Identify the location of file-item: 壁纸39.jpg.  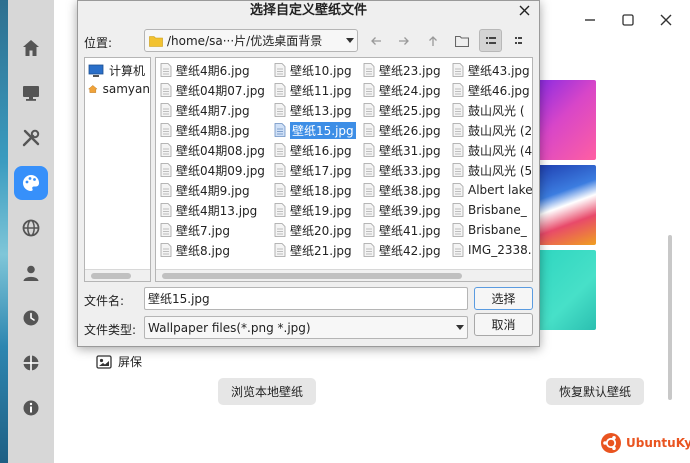
(406, 210).